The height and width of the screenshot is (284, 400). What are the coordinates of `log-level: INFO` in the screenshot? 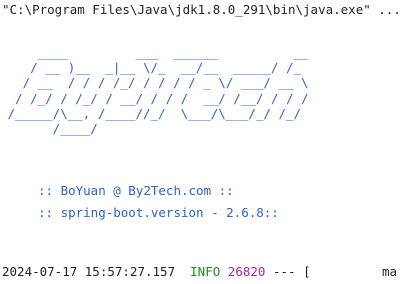 It's located at (205, 271).